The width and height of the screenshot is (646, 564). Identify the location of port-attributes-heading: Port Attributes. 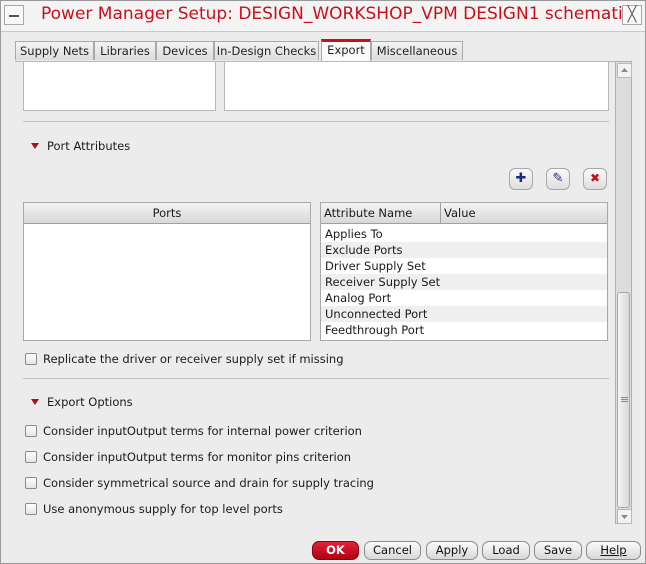
(80, 146).